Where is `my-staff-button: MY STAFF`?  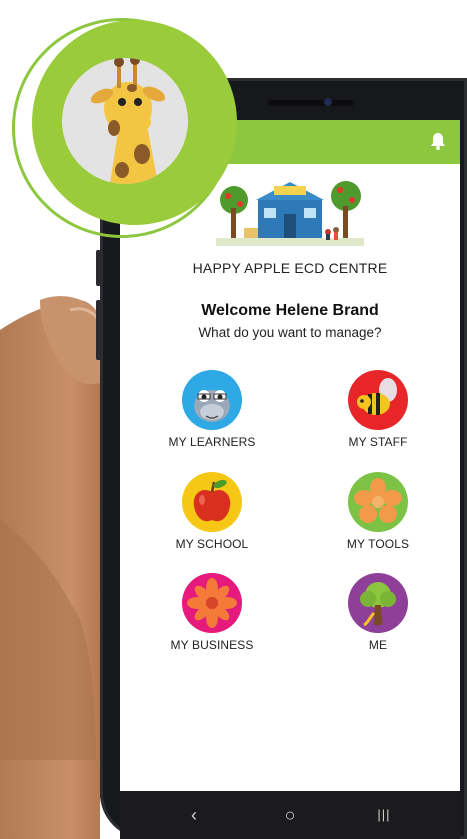
my-staff-button: MY STAFF is located at coordinates (378, 409).